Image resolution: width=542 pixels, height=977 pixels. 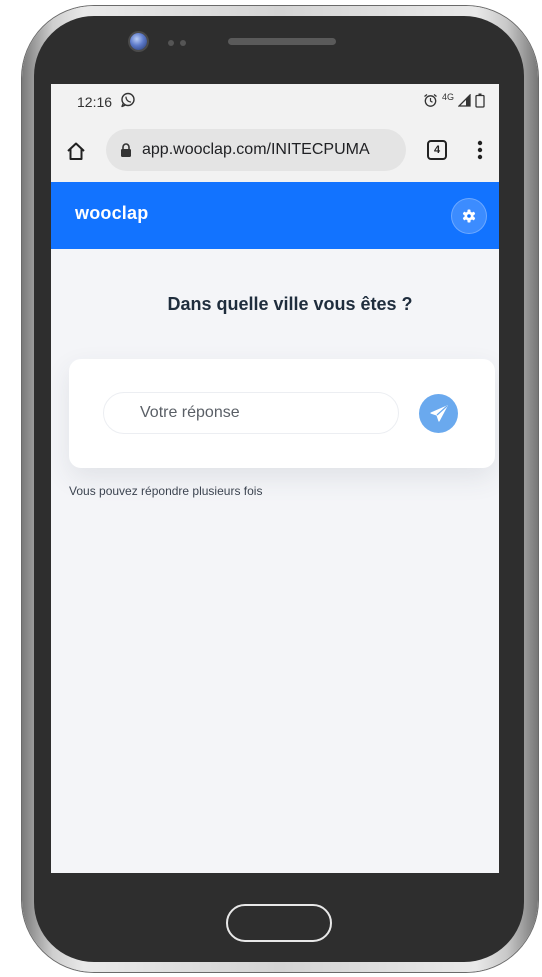 I want to click on settings-button, so click(x=469, y=216).